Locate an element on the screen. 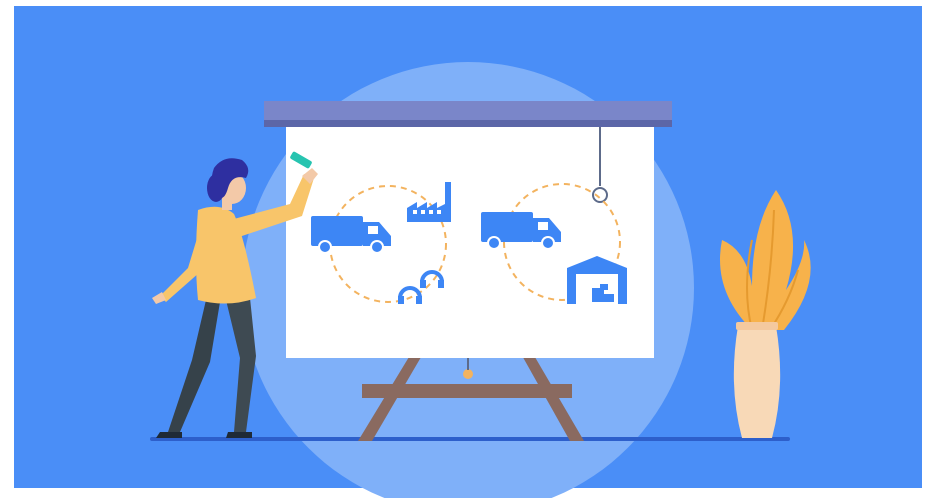  vase is located at coordinates (757, 382).